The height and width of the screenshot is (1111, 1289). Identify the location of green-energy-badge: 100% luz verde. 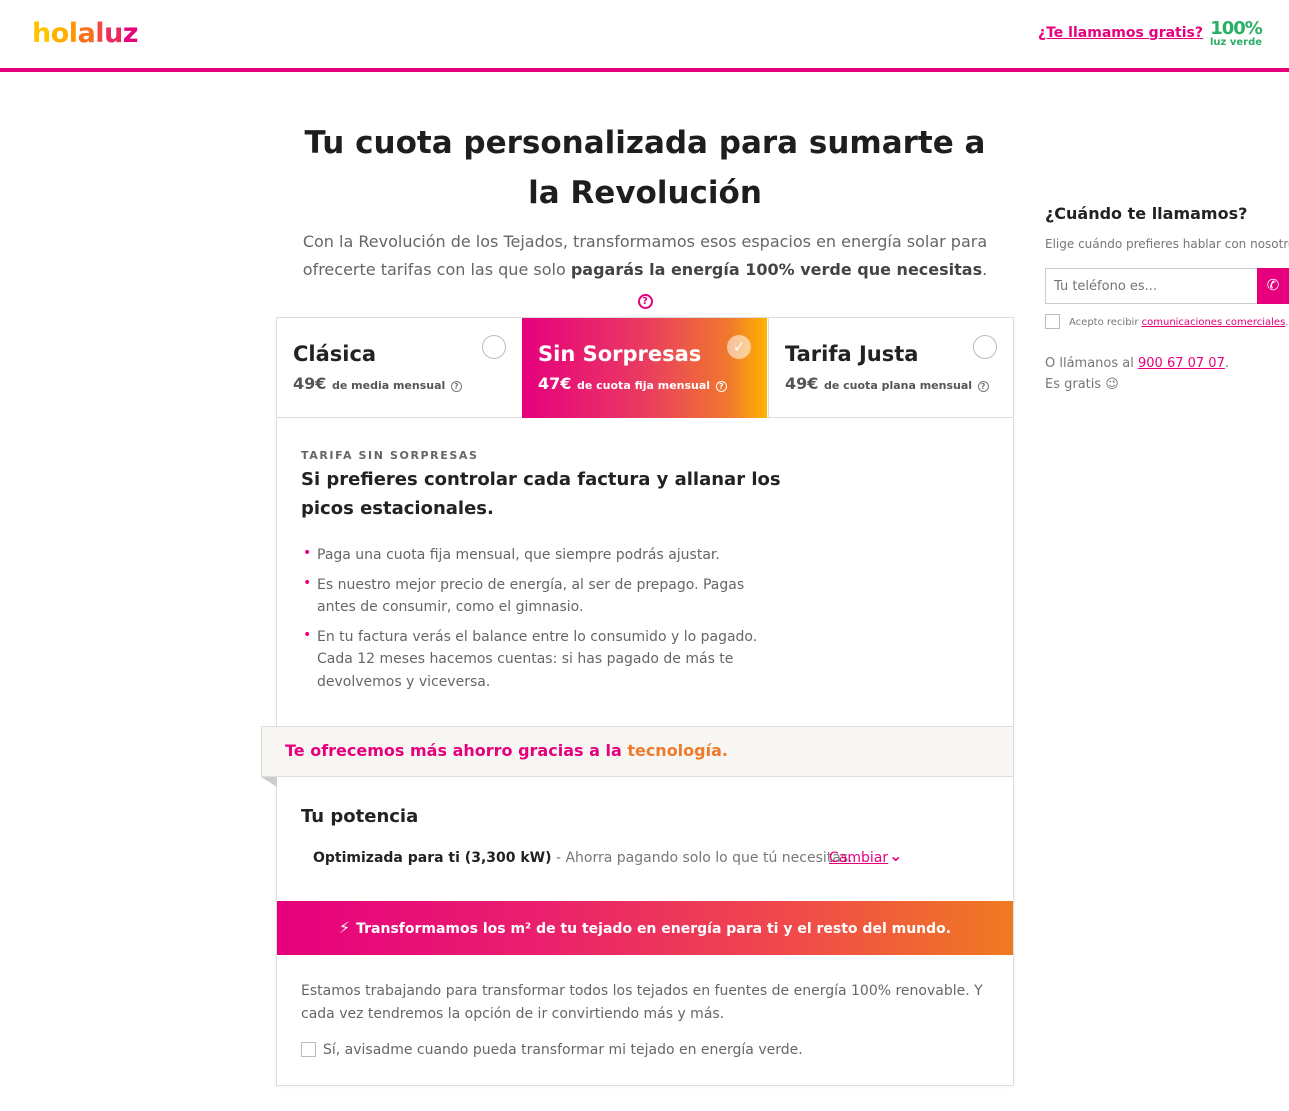
(1236, 33).